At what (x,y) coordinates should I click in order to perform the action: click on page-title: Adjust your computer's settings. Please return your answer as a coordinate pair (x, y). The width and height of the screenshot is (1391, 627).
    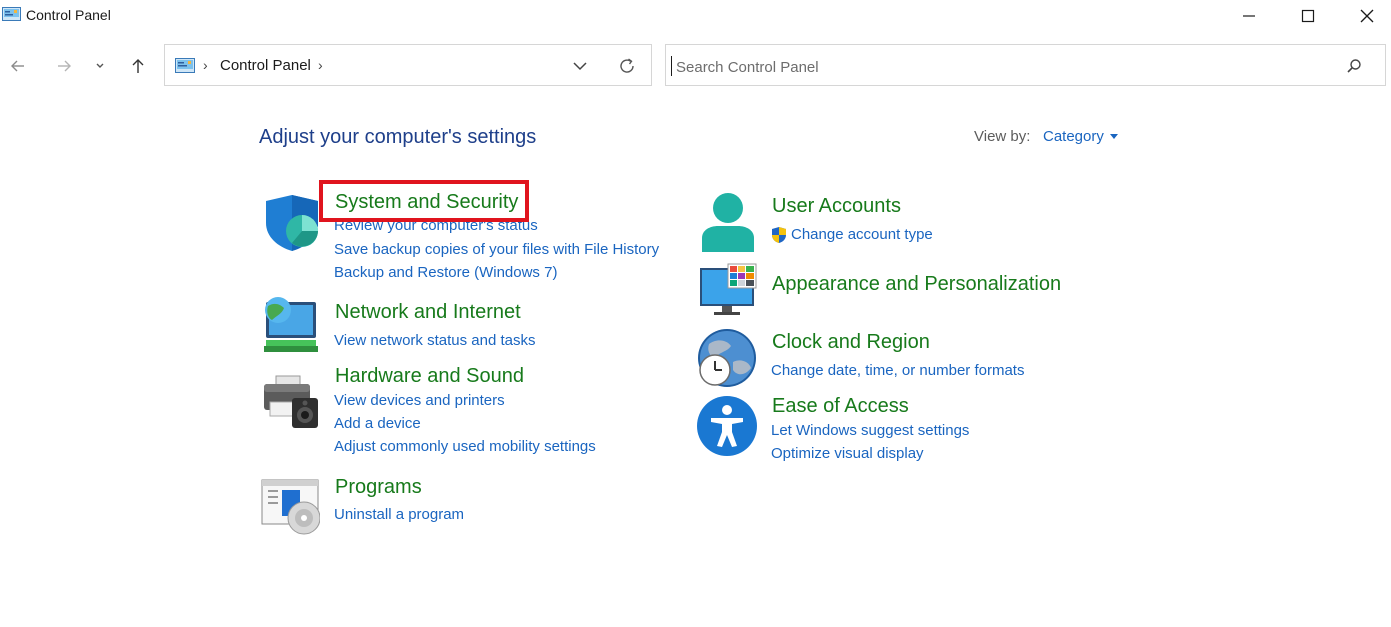
    Looking at the image, I should click on (398, 137).